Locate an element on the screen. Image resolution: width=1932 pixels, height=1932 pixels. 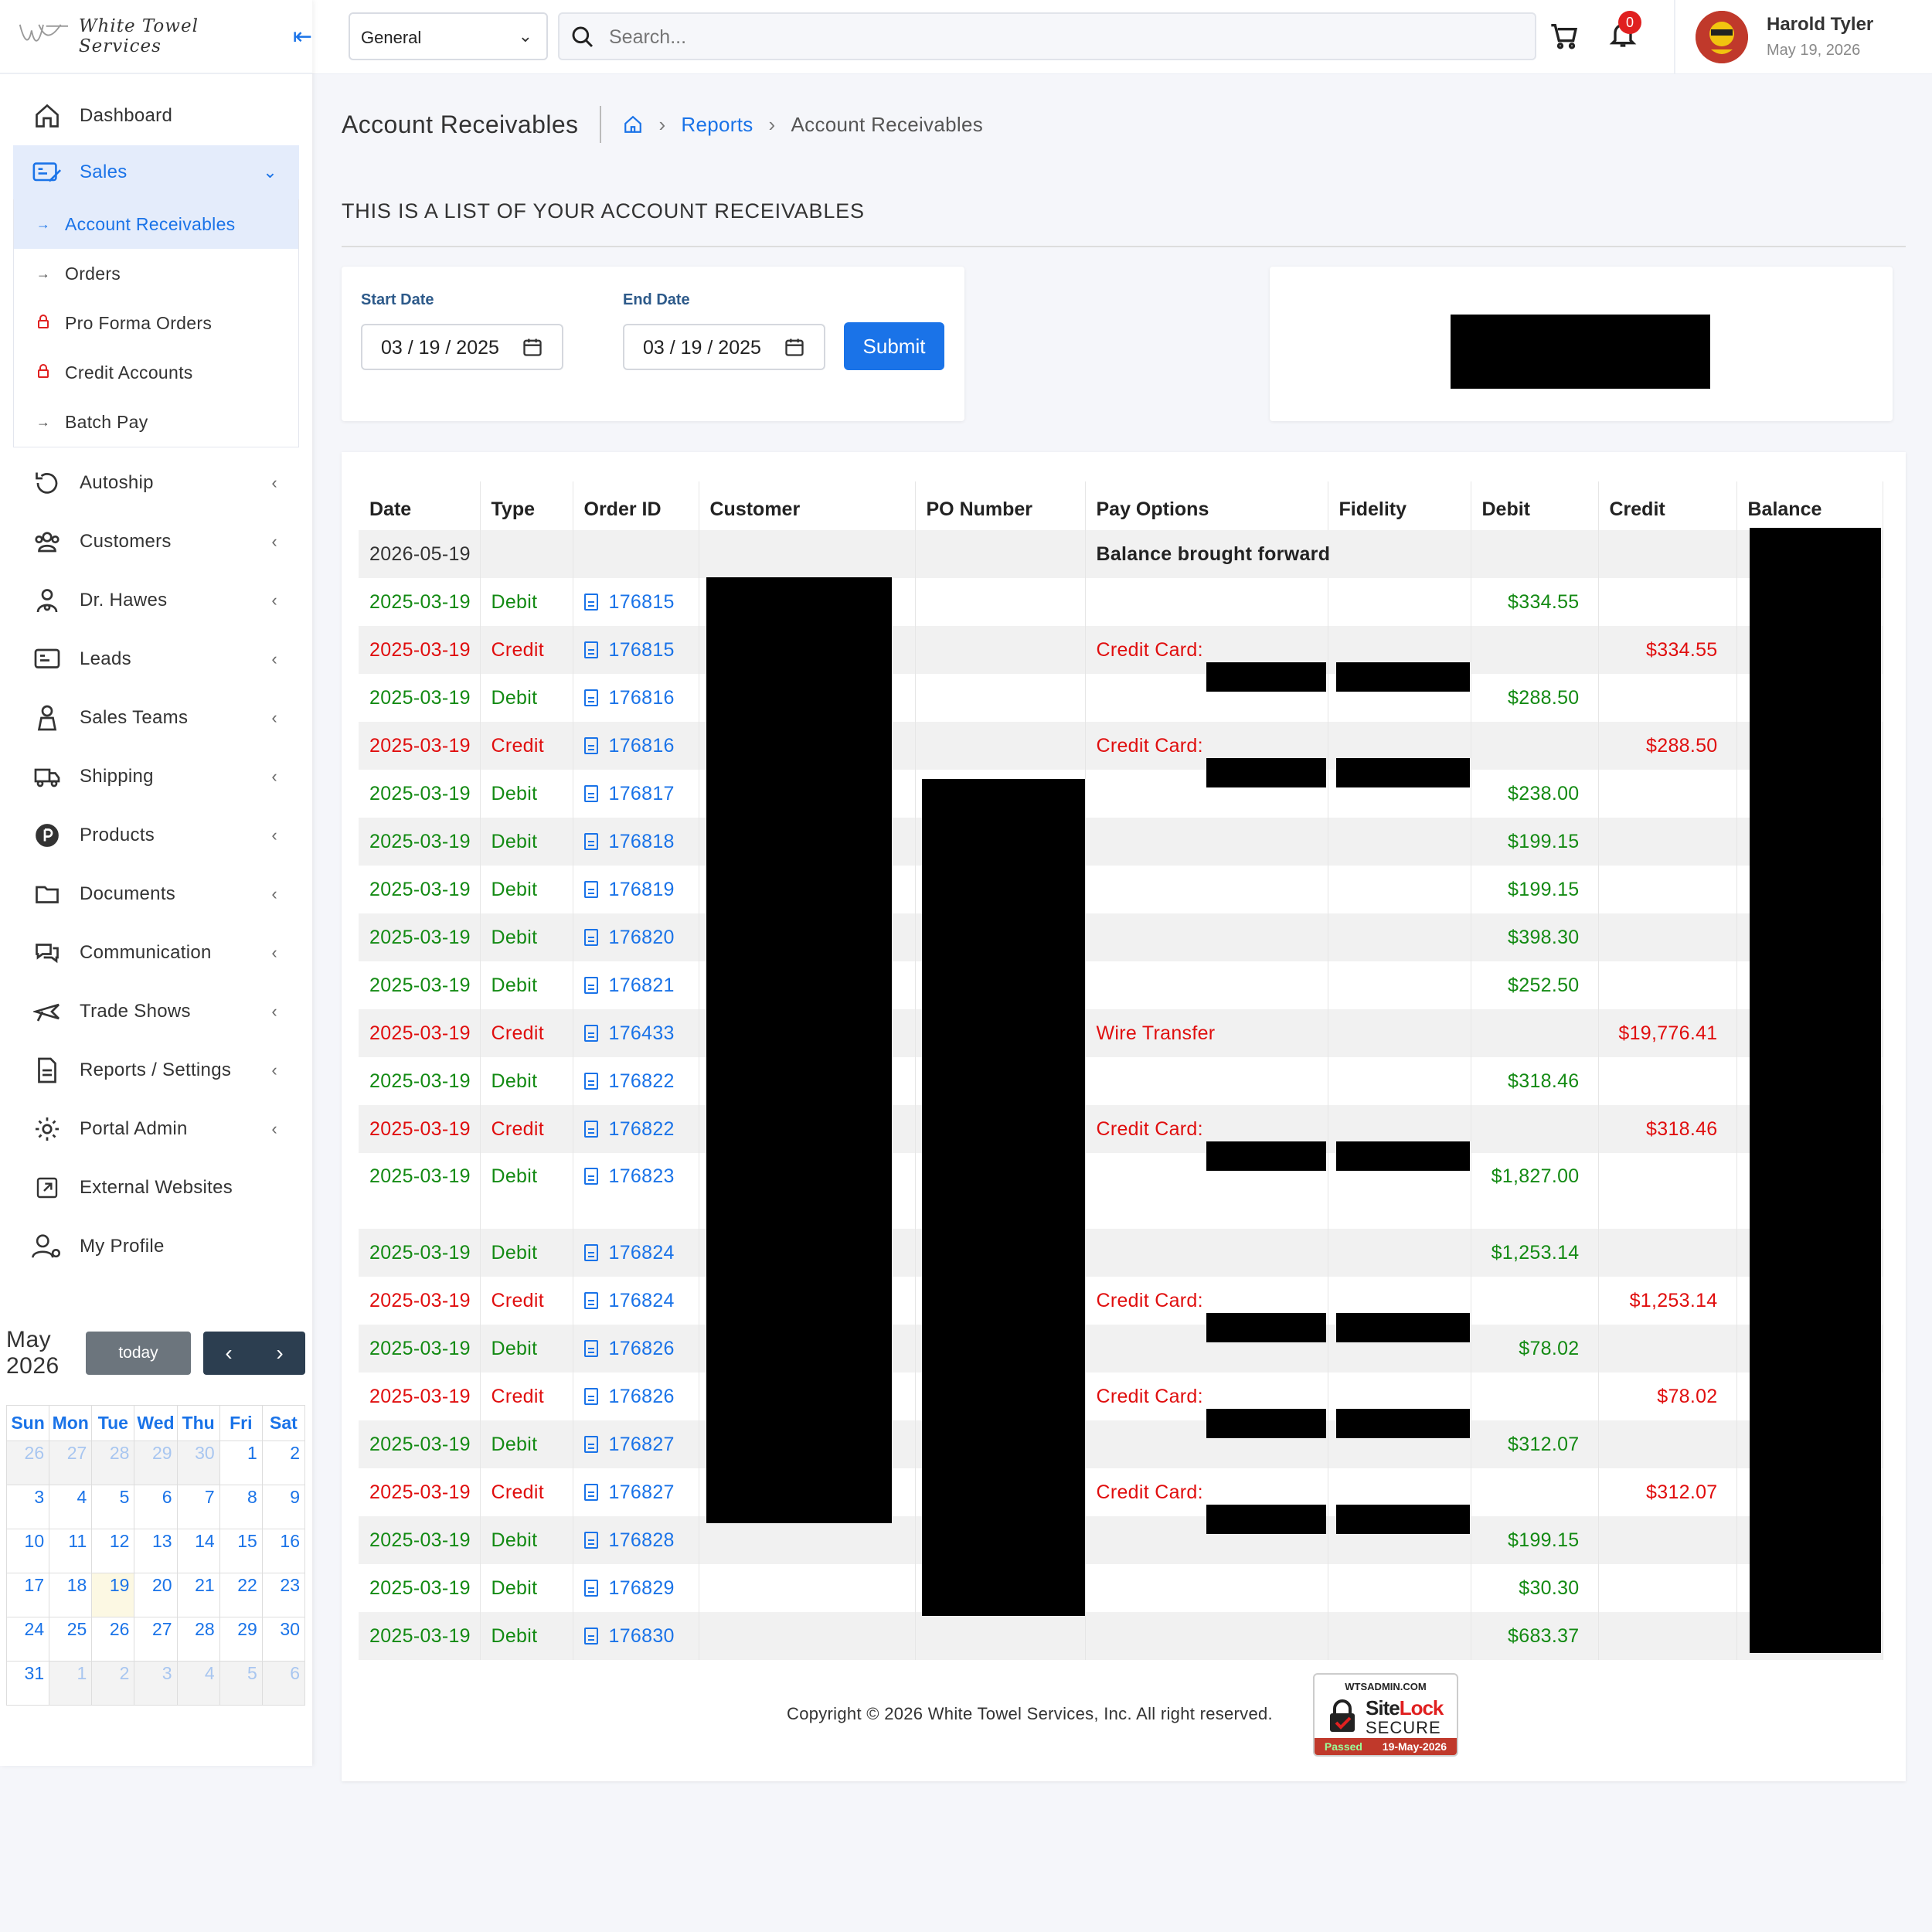
sidebar-item-customers: Customers ‹ is located at coordinates (156, 542).